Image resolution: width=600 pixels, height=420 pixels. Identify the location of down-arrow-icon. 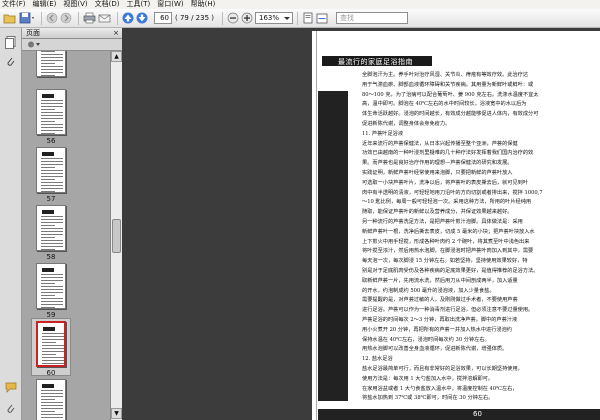
(142, 18).